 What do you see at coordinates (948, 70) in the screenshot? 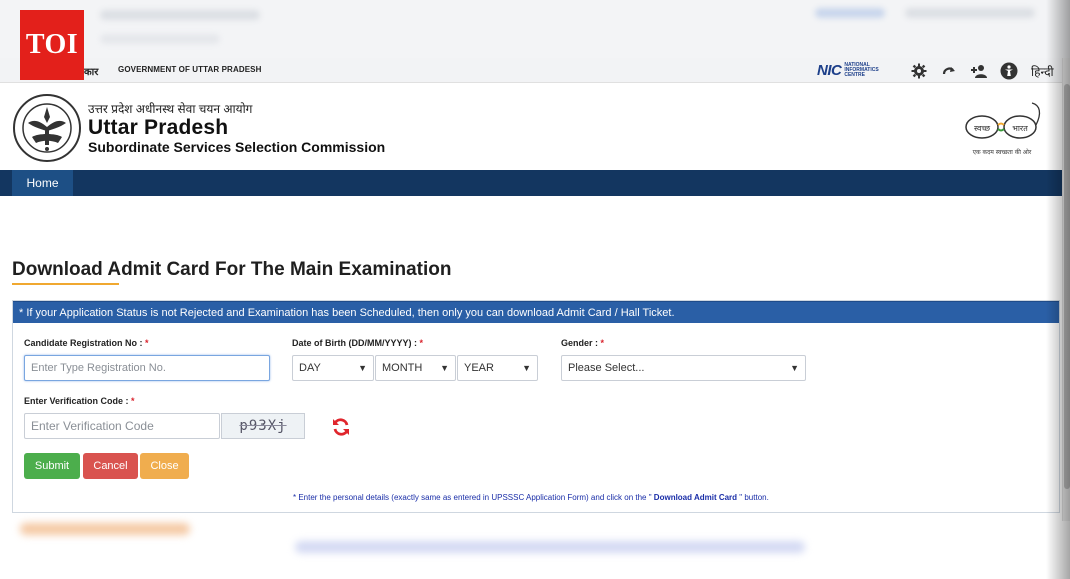
I see `redo-icon` at bounding box center [948, 70].